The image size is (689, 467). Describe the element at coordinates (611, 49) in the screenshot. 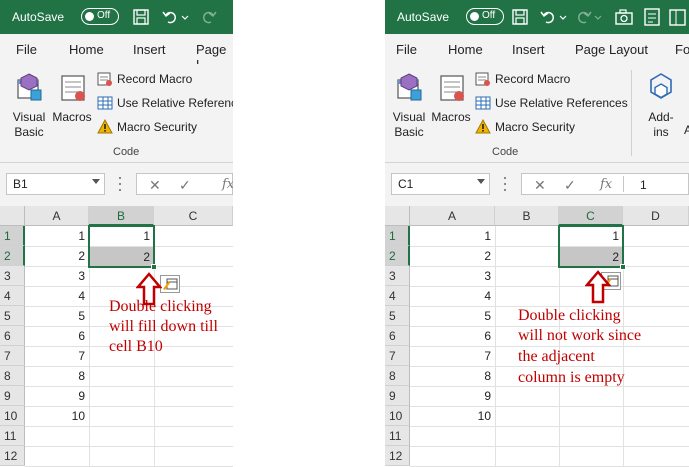

I see `tab-page-layout: Page Layout` at that location.